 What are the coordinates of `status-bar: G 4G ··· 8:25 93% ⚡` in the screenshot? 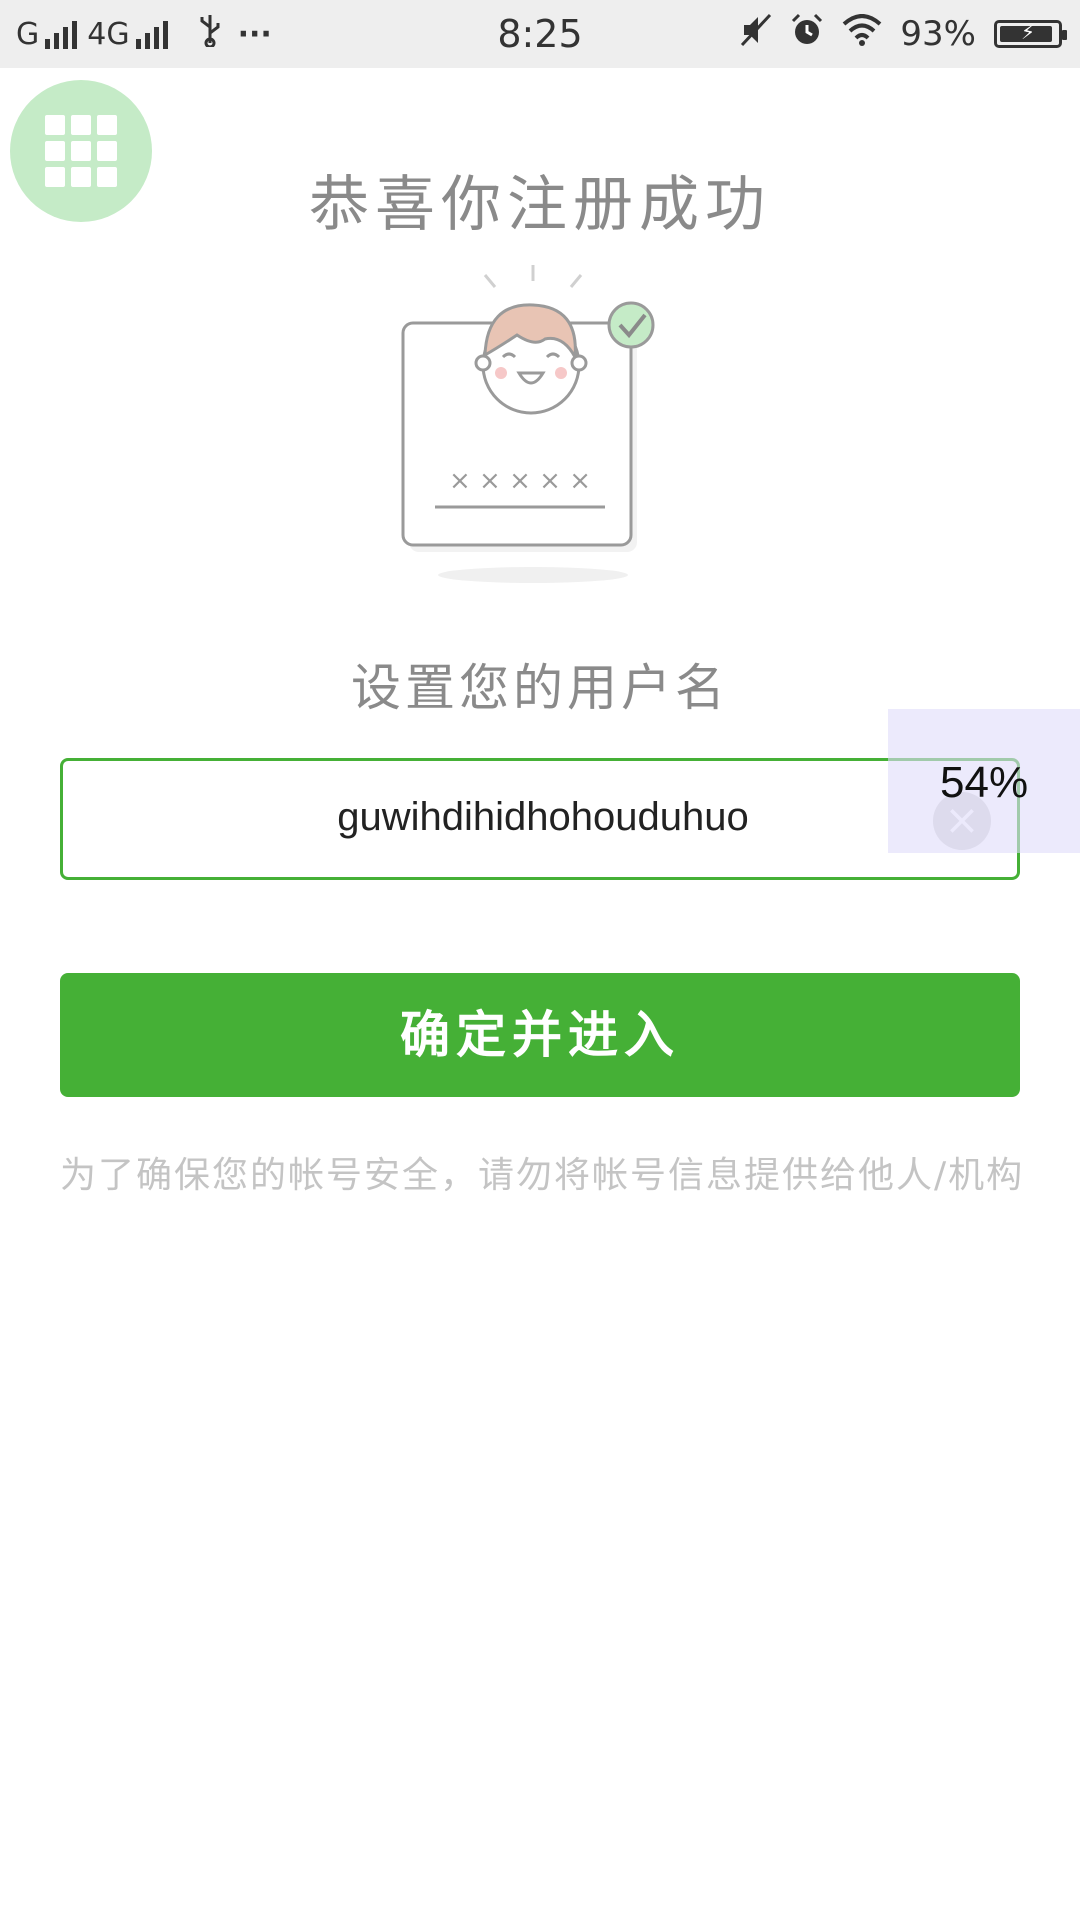 It's located at (540, 34).